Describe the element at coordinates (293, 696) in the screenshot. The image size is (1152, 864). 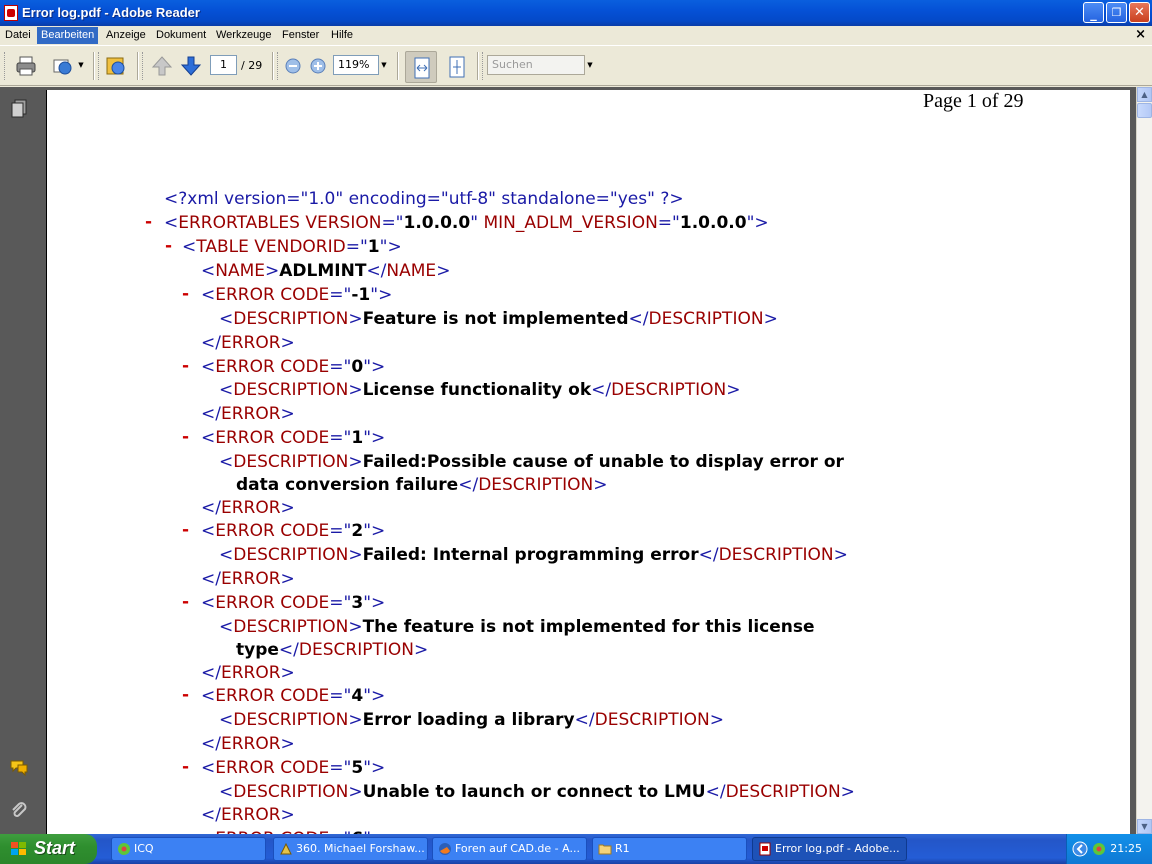
I see `error-open-tag: <ERROR CODE="4">` at that location.